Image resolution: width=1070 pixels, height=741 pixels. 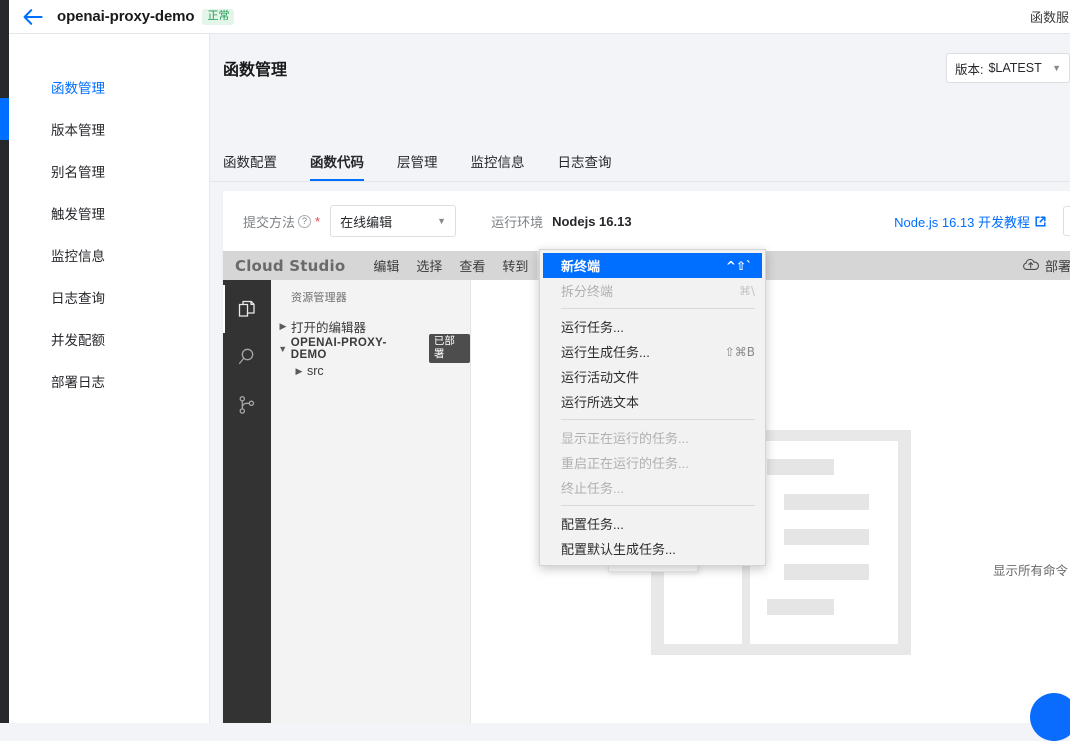 I want to click on tab-label: 监控信息, so click(x=497, y=162).